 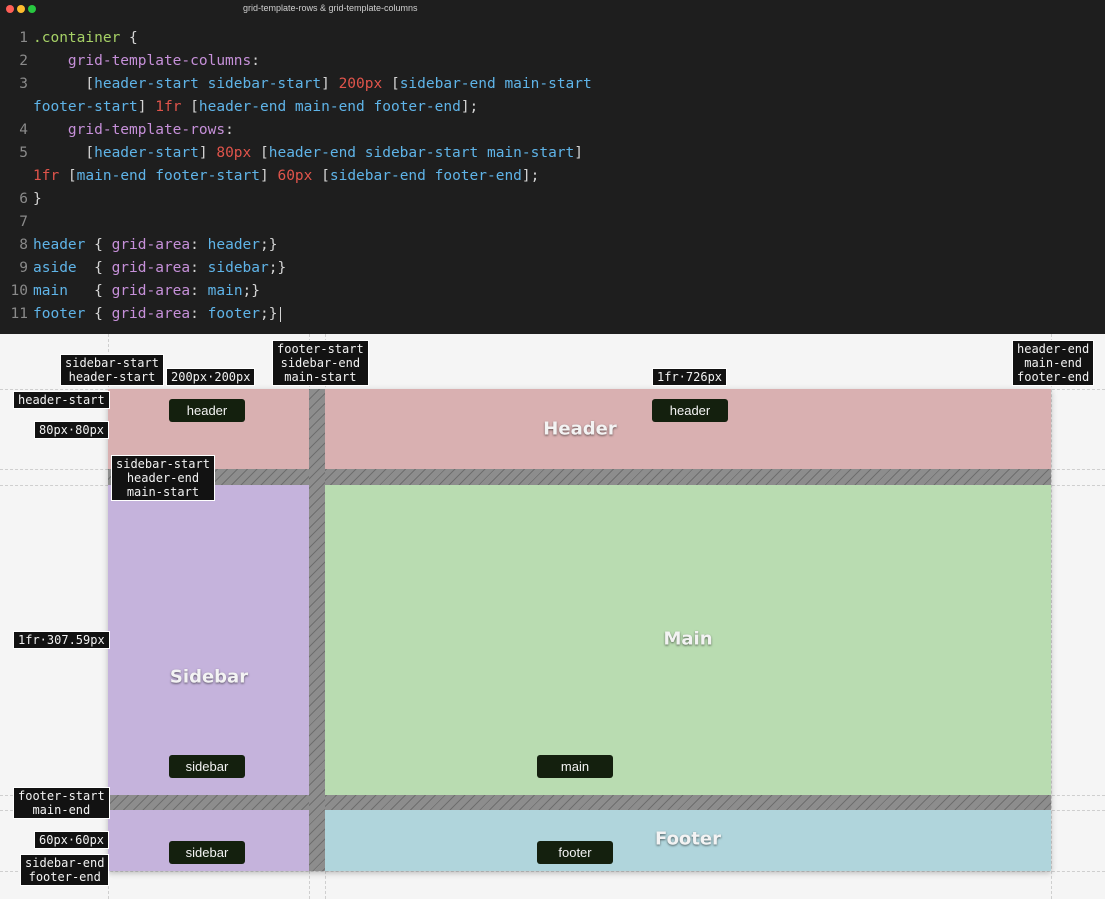 What do you see at coordinates (495, 84) in the screenshot?
I see `code-token: sidebar-end main-start` at bounding box center [495, 84].